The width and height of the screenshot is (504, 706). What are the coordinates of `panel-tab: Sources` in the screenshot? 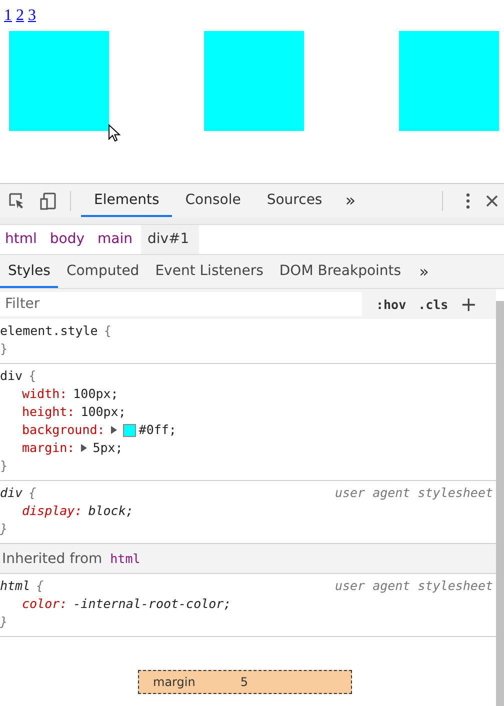 It's located at (295, 200).